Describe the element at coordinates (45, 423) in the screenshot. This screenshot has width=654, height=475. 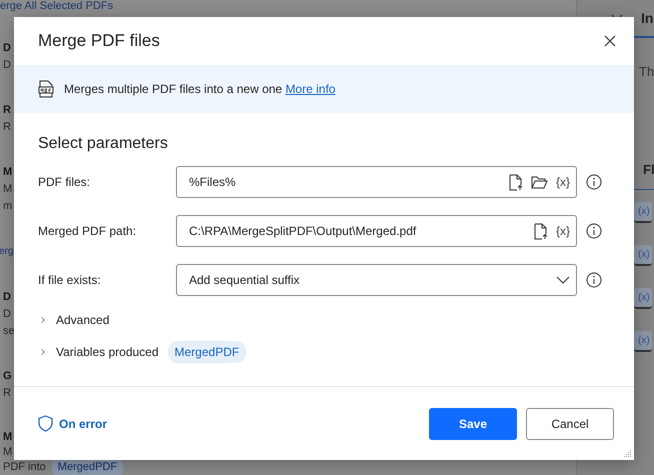
I see `shield-icon` at that location.